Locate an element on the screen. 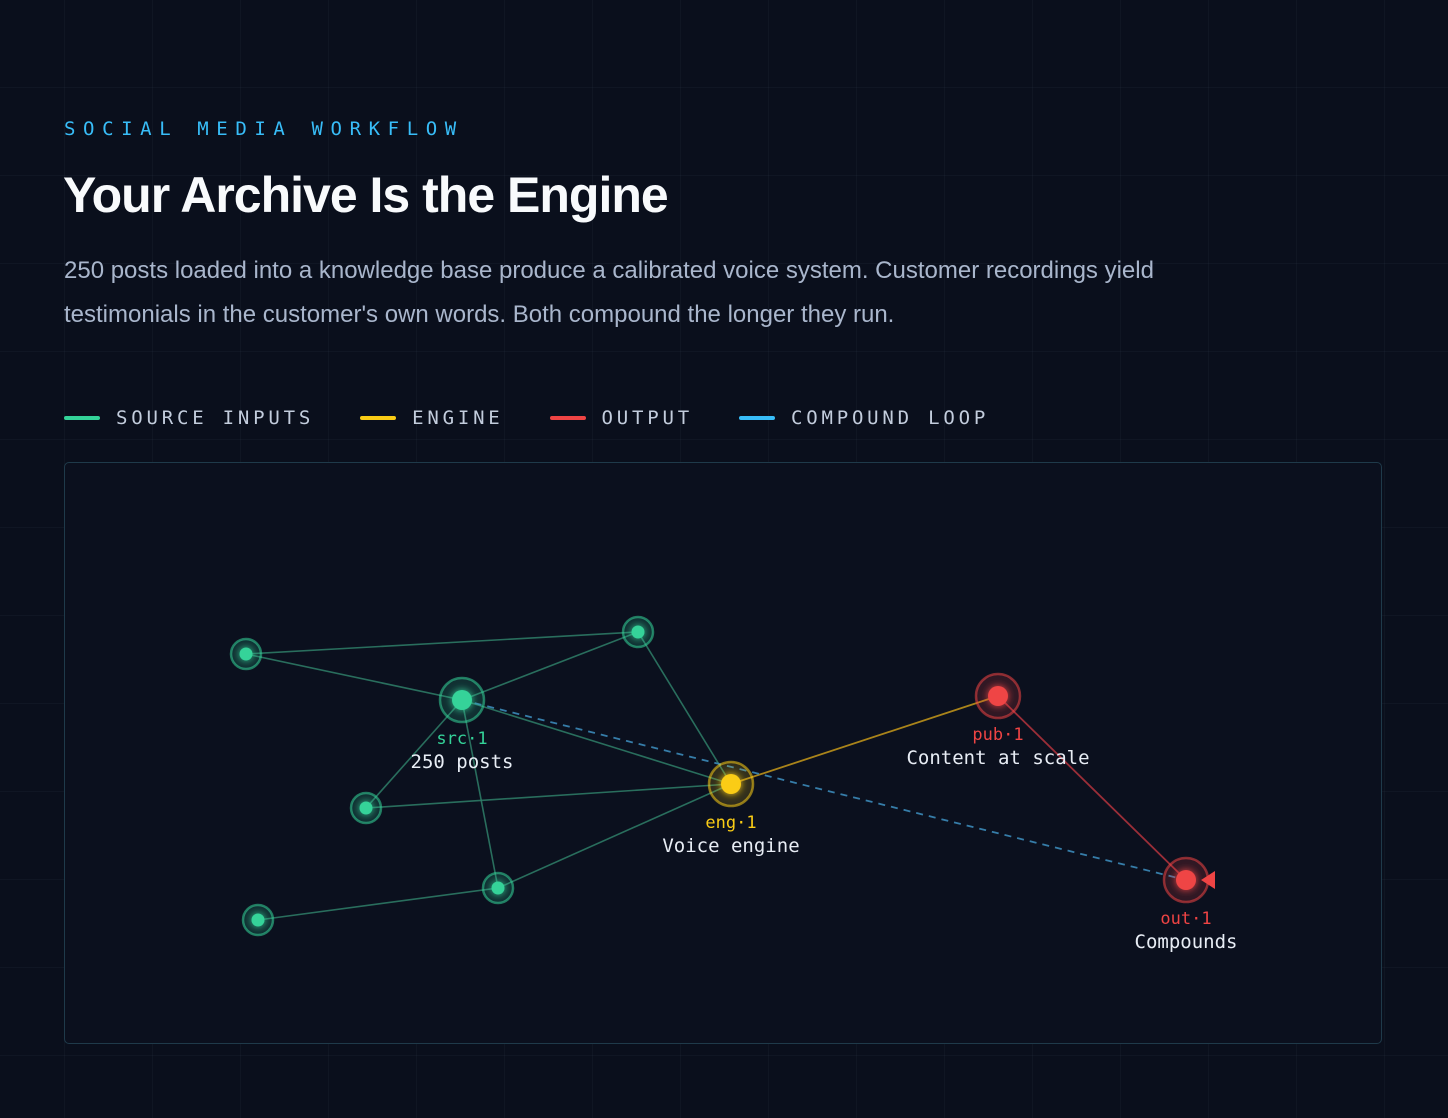 Image resolution: width=1448 pixels, height=1118 pixels. legend-item-source-inputs: SOURCE INPUTS is located at coordinates (189, 418).